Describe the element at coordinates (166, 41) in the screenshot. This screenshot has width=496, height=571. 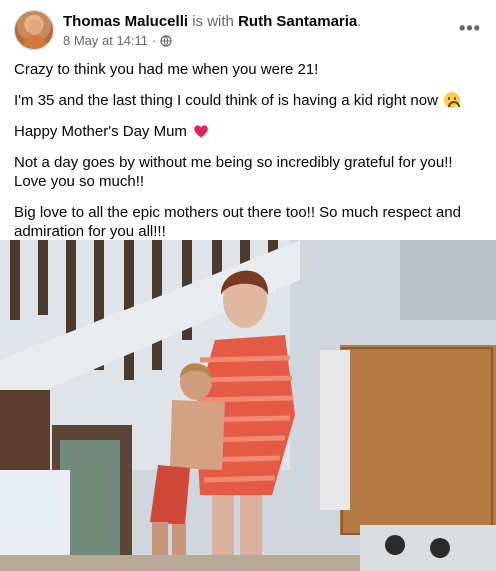
I see `globe-icon` at that location.